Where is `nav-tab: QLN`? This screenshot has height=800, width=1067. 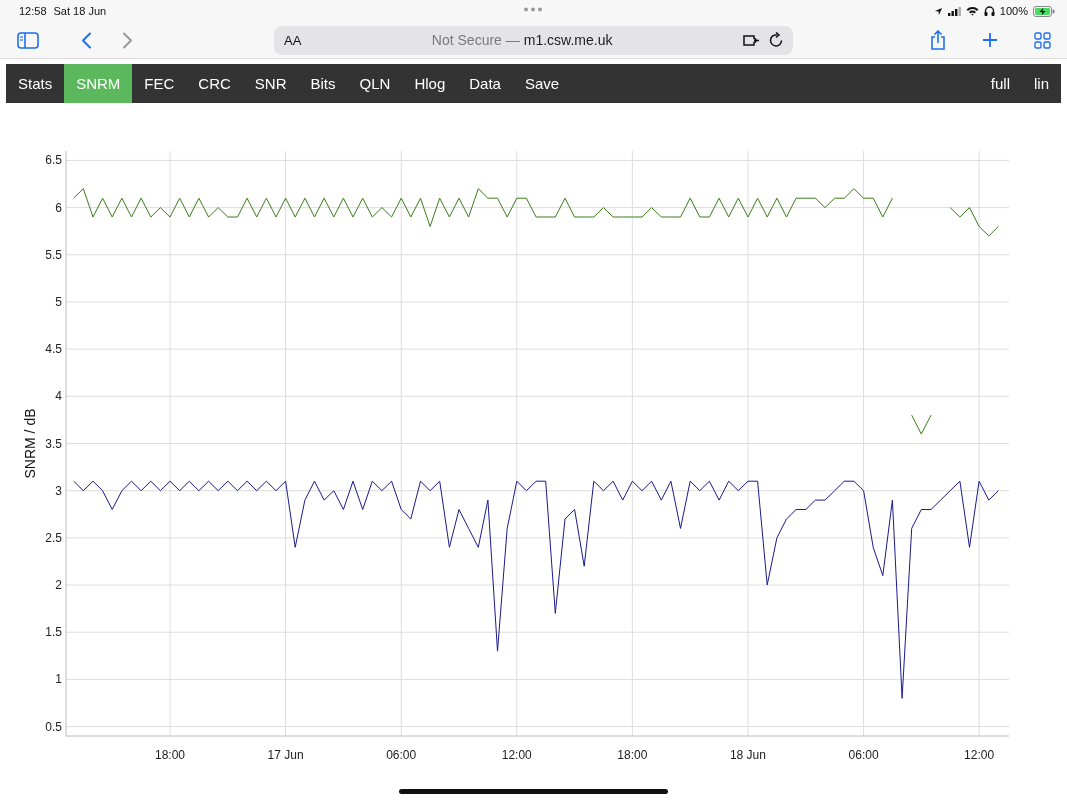 nav-tab: QLN is located at coordinates (375, 83).